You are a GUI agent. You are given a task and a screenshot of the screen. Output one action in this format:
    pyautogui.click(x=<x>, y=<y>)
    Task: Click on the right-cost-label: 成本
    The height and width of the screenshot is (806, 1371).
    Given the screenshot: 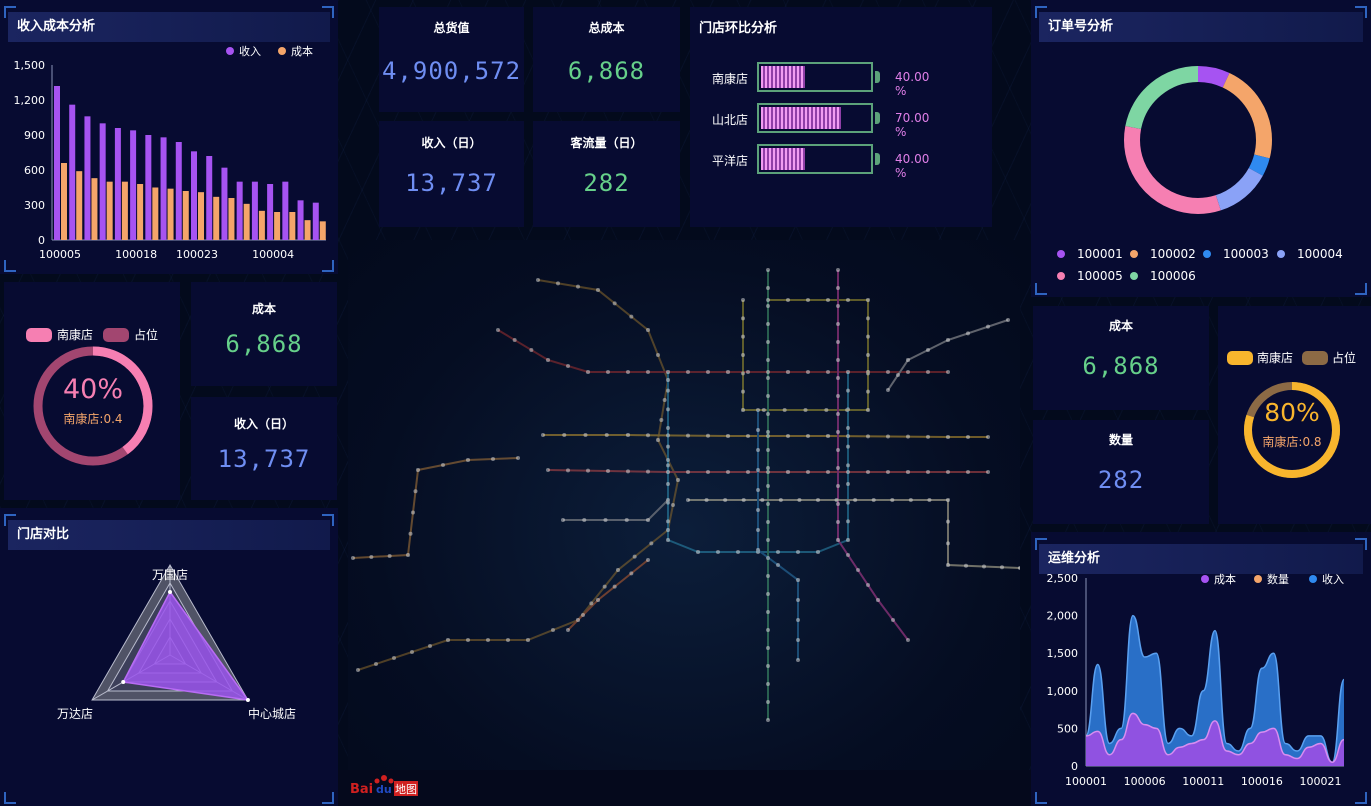 What is the action you would take?
    pyautogui.click(x=1120, y=326)
    